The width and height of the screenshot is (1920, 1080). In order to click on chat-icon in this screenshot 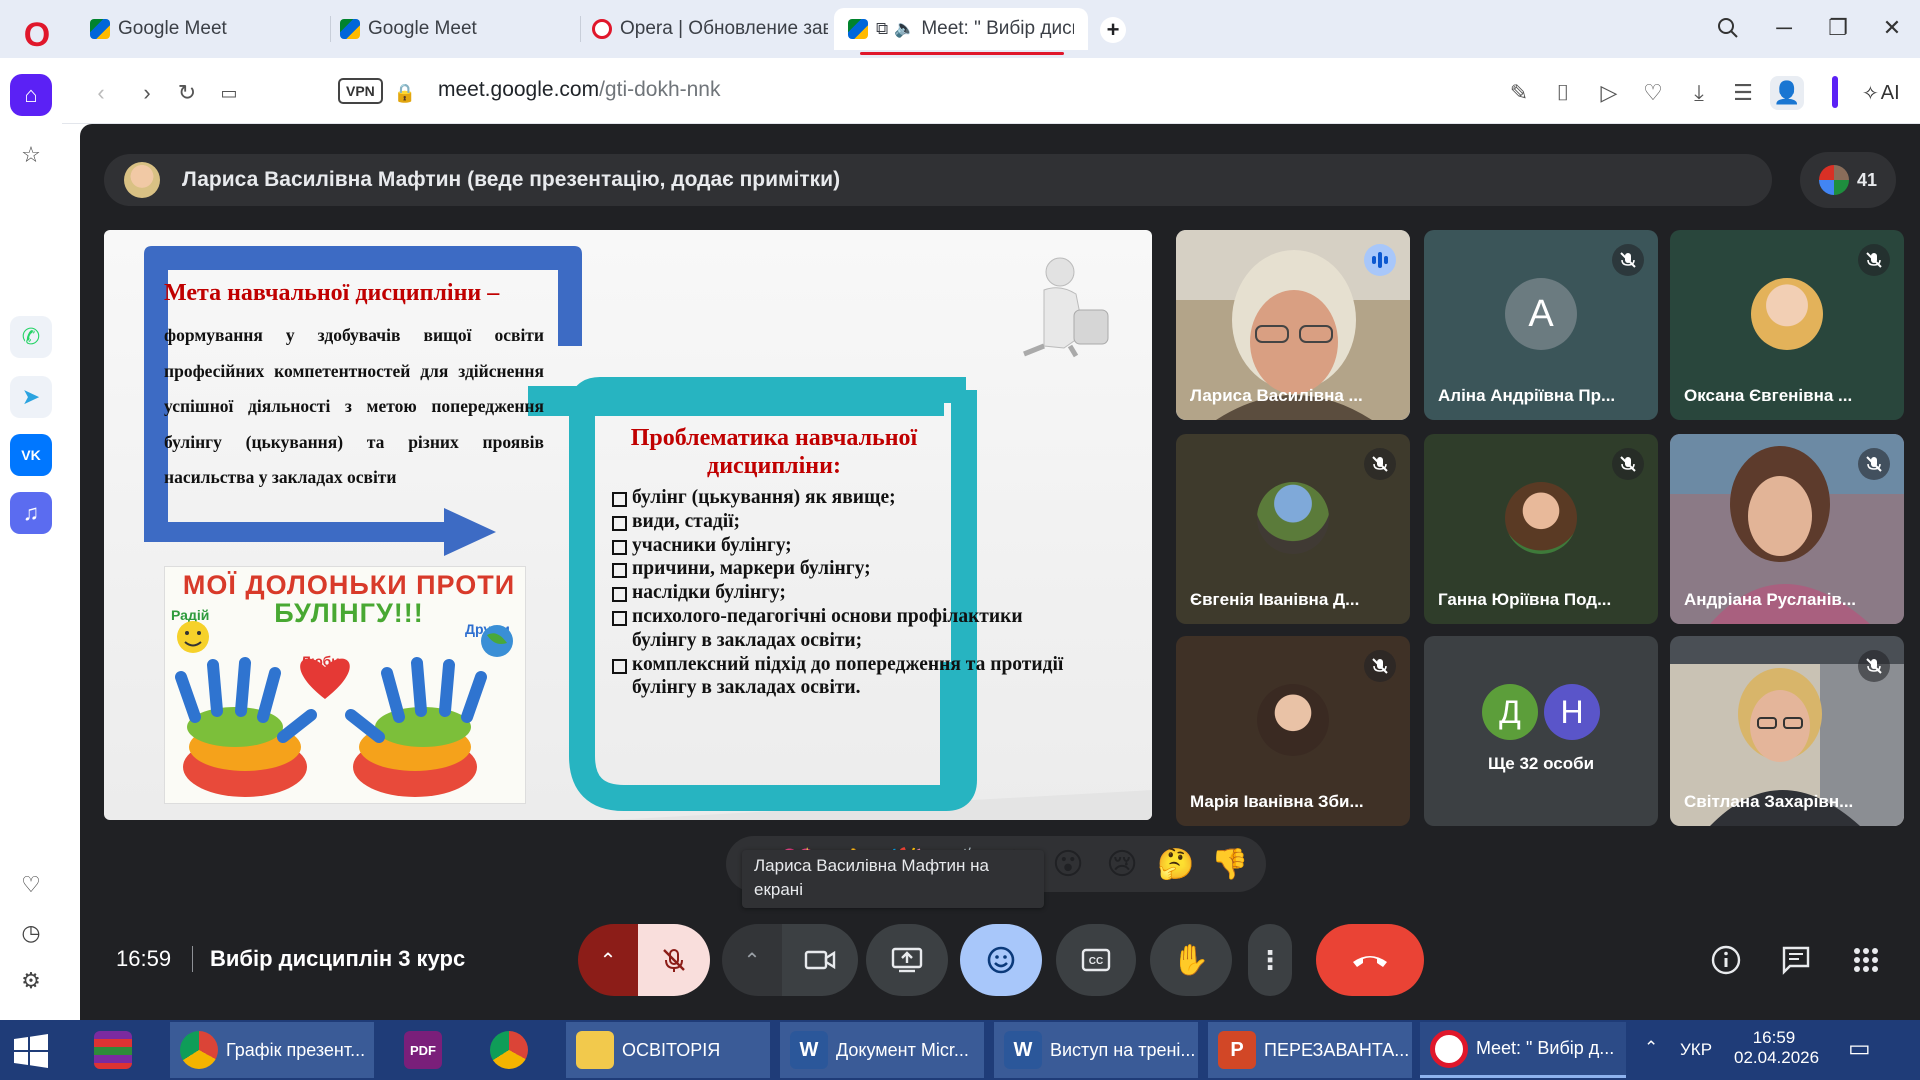, I will do `click(1796, 960)`.